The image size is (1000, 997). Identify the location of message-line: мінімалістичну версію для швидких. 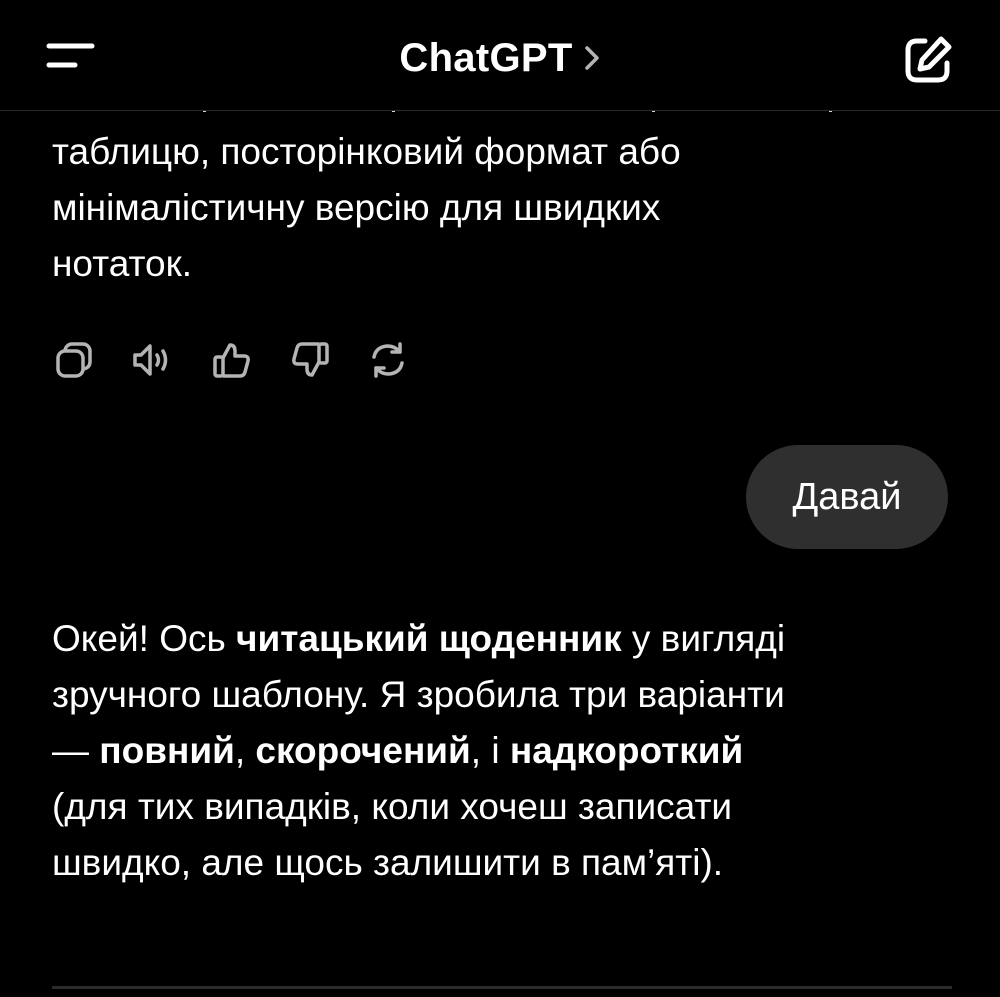
(356, 207).